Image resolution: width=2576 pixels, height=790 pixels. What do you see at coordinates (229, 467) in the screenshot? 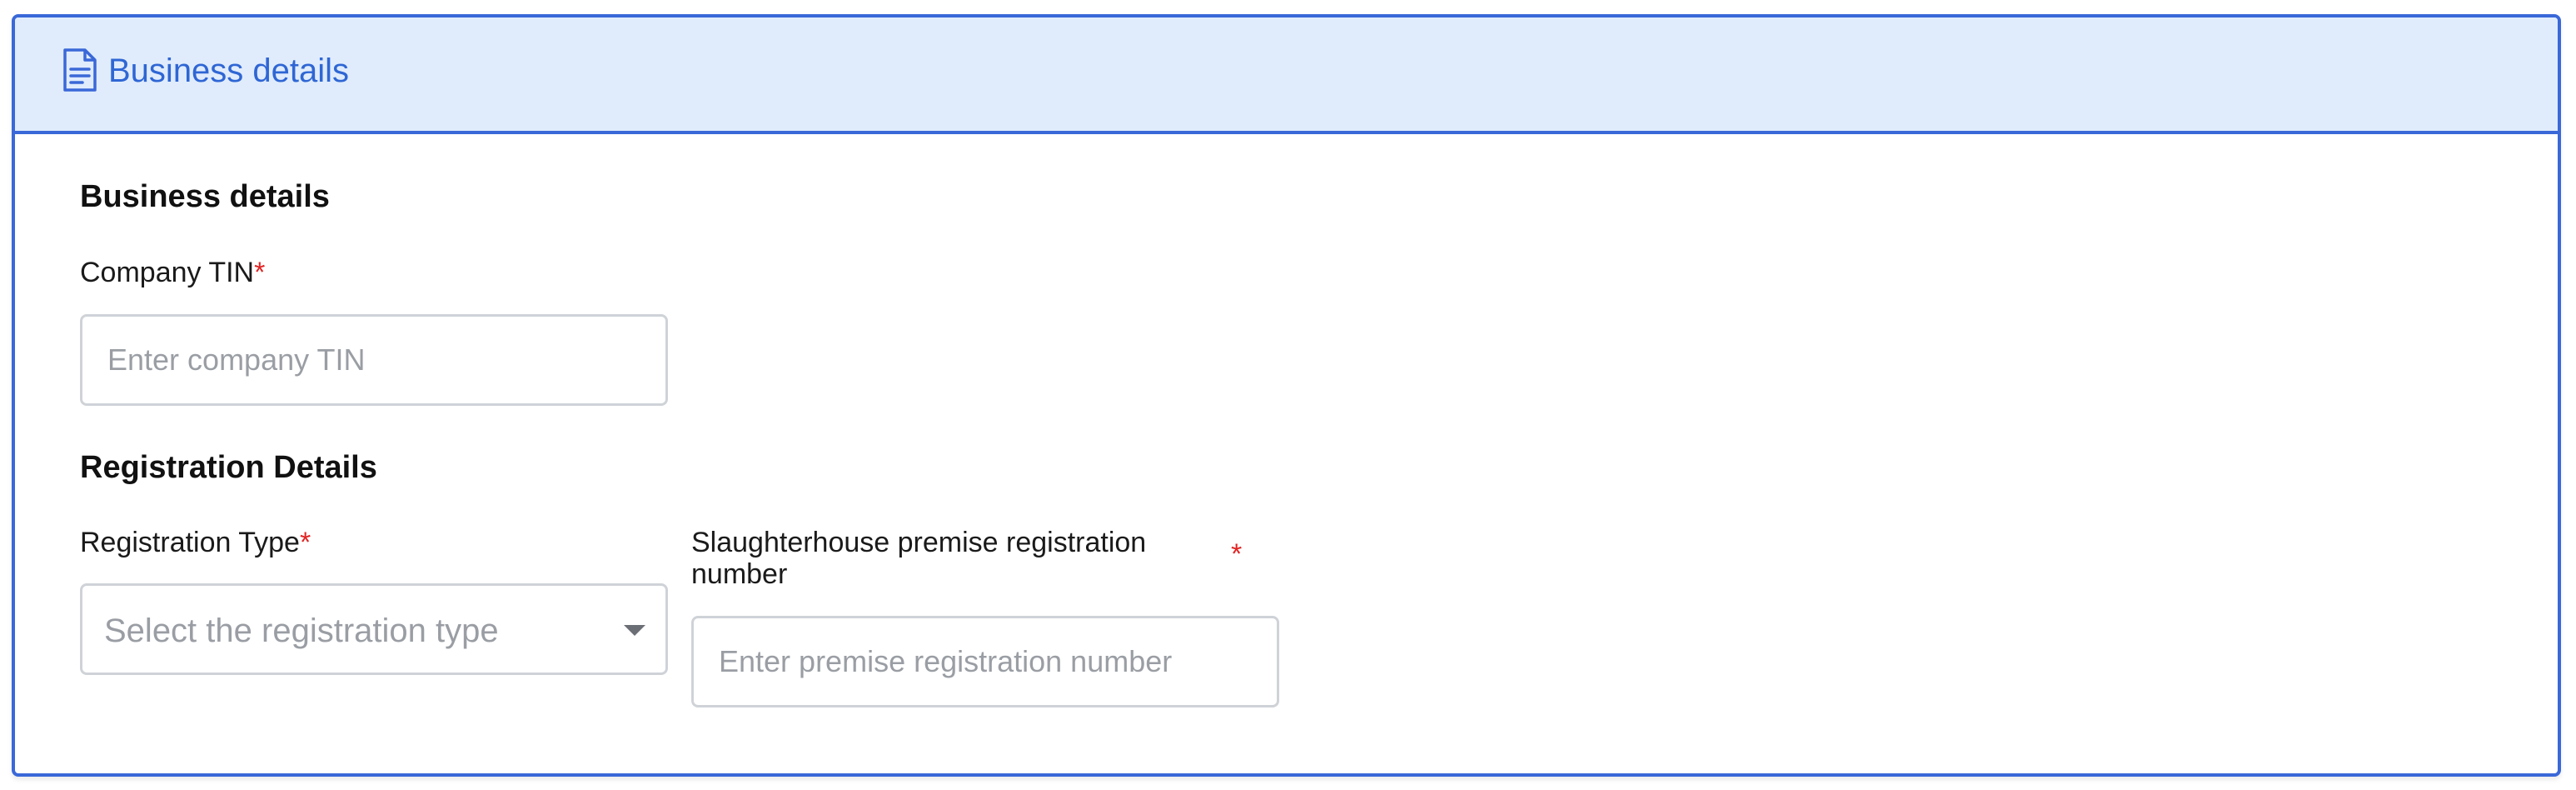
I see `registration-details-heading: Registration Details` at bounding box center [229, 467].